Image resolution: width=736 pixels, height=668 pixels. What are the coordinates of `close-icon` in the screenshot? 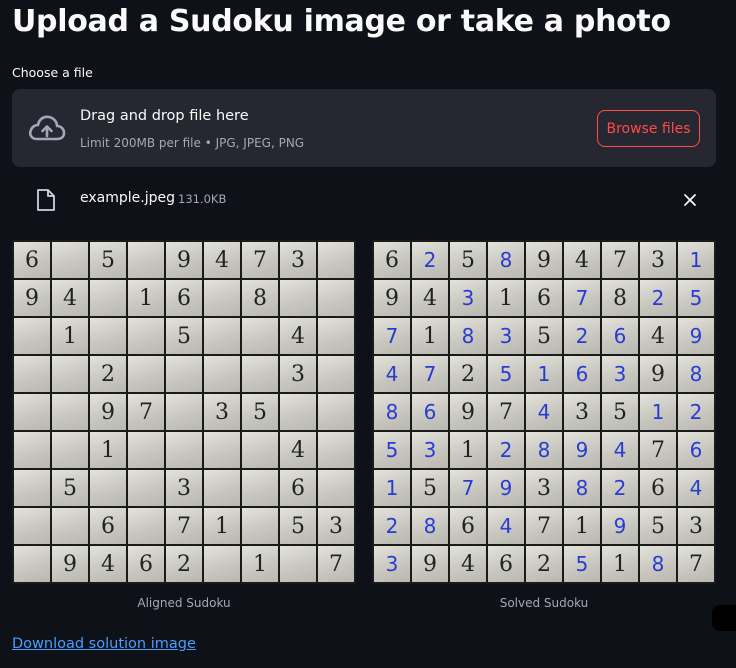 It's located at (690, 200).